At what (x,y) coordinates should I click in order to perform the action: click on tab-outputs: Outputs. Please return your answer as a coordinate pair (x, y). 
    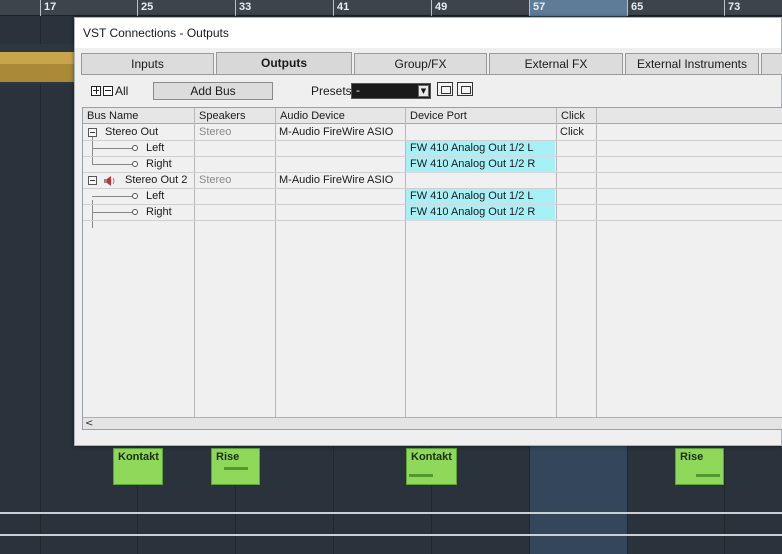
    Looking at the image, I should click on (284, 63).